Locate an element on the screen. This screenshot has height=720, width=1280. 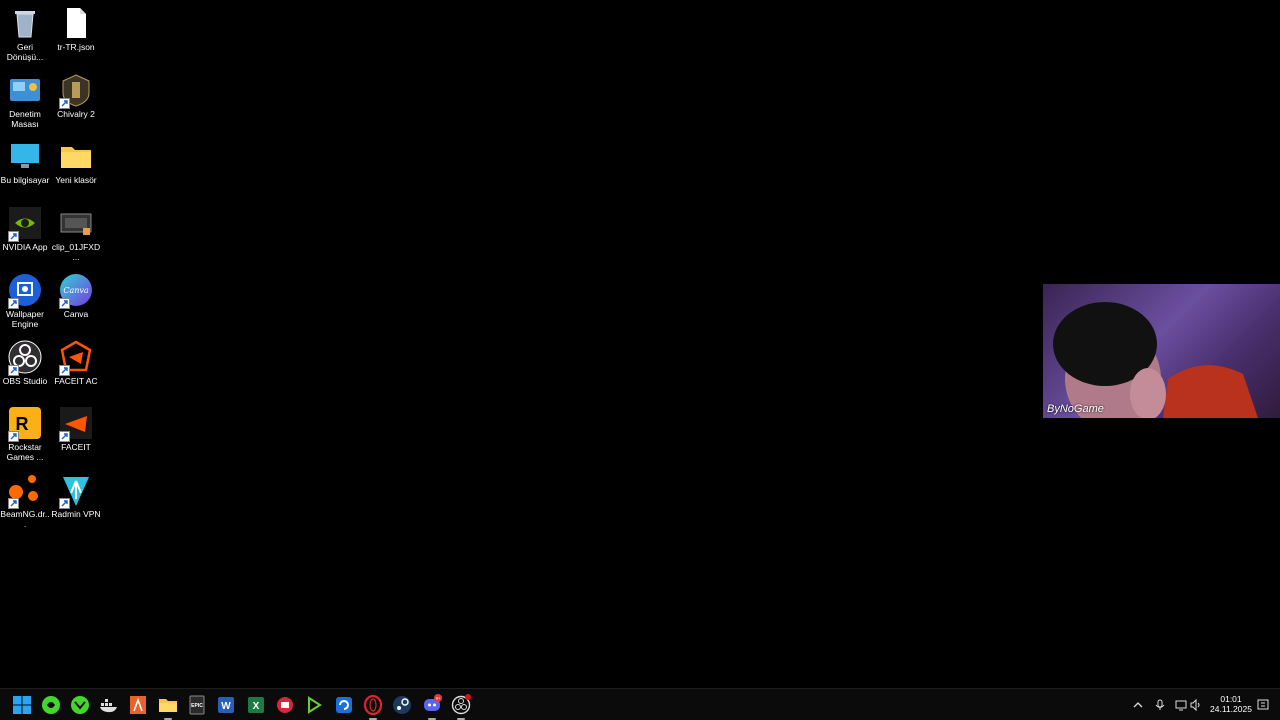
desktop-icon-label: Radmin VPN is located at coordinates (76, 513).